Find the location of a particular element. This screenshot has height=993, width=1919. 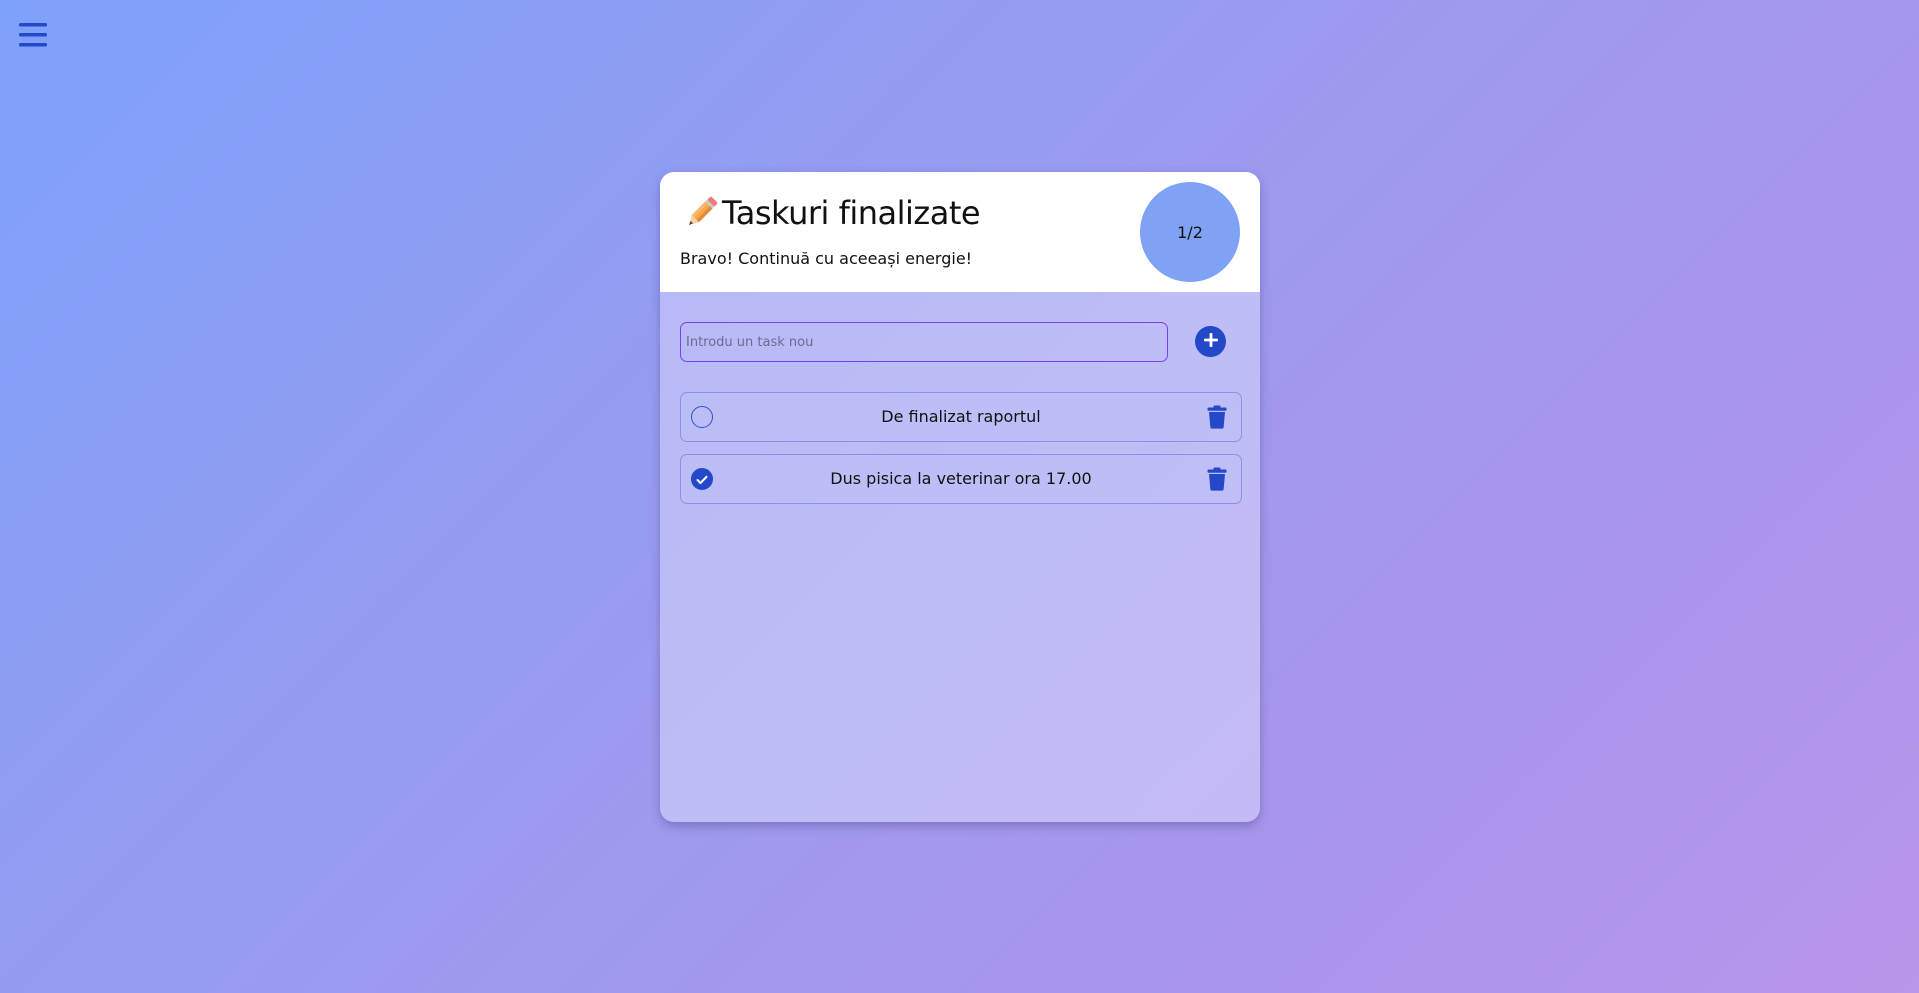

task-checkbox-checked is located at coordinates (702, 479).